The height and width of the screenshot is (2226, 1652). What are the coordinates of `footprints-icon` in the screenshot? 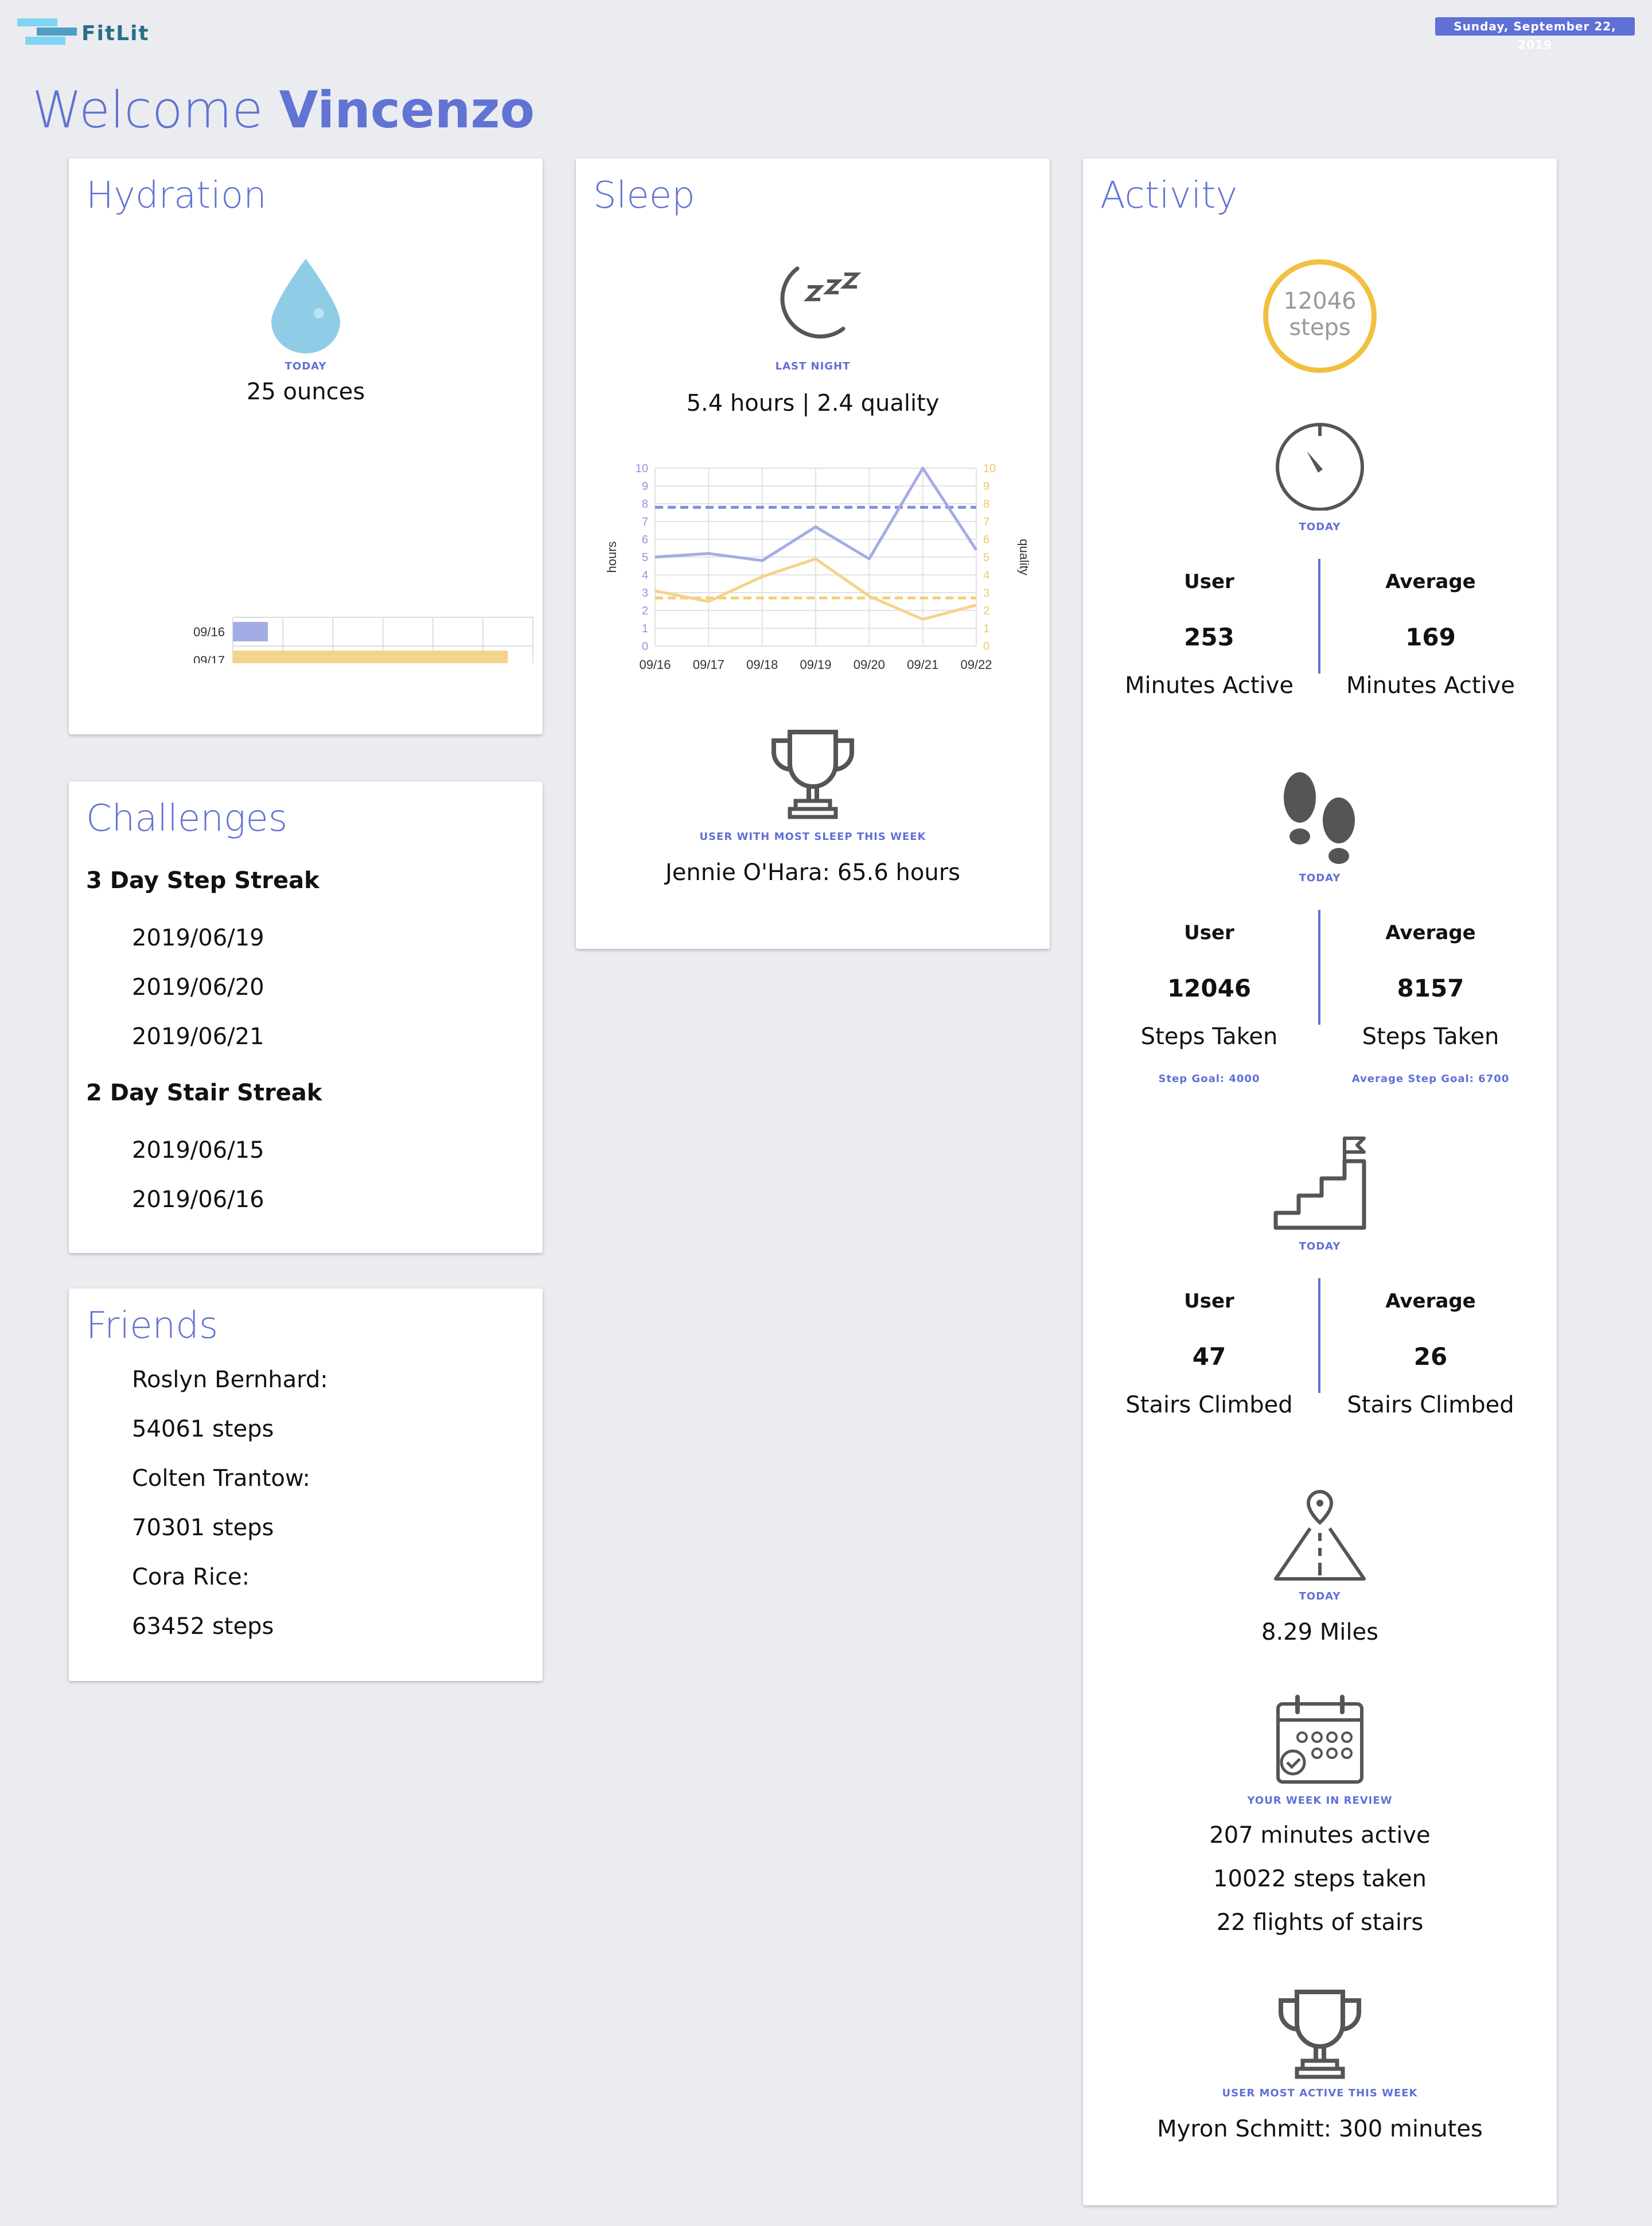 It's located at (1319, 818).